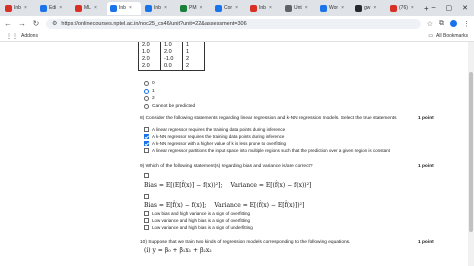 This screenshot has height=266, width=474. I want to click on browser-tab: Wor ×, so click(334, 8).